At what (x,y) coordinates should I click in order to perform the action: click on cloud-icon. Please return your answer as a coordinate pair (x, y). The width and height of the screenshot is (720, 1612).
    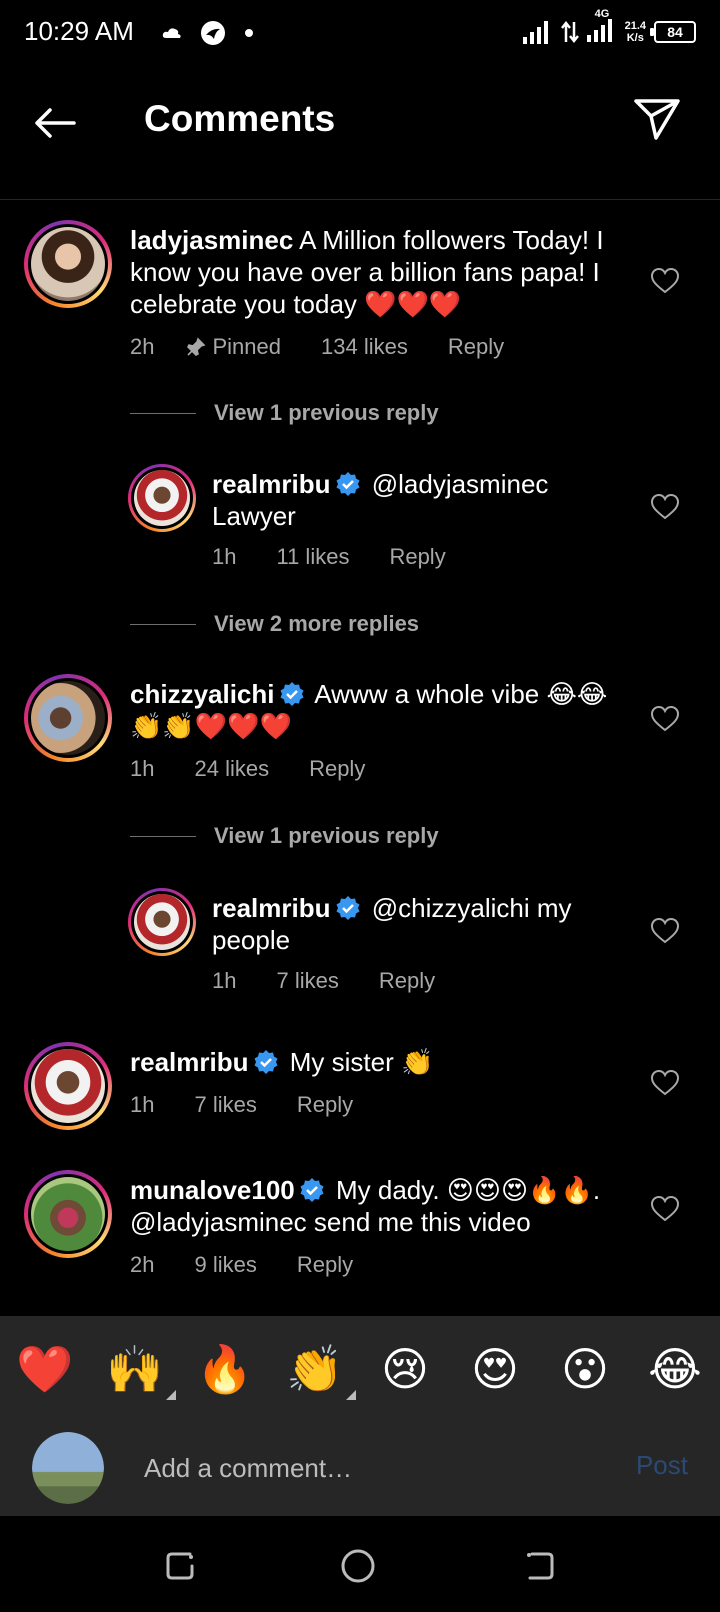
    Looking at the image, I should click on (171, 33).